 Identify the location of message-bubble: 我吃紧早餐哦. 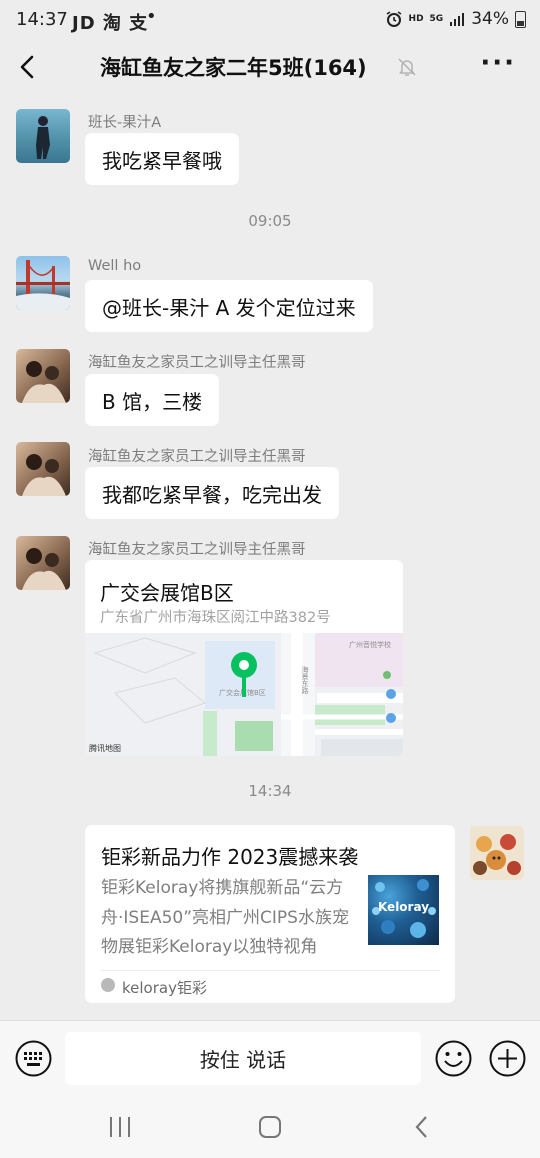
(162, 159).